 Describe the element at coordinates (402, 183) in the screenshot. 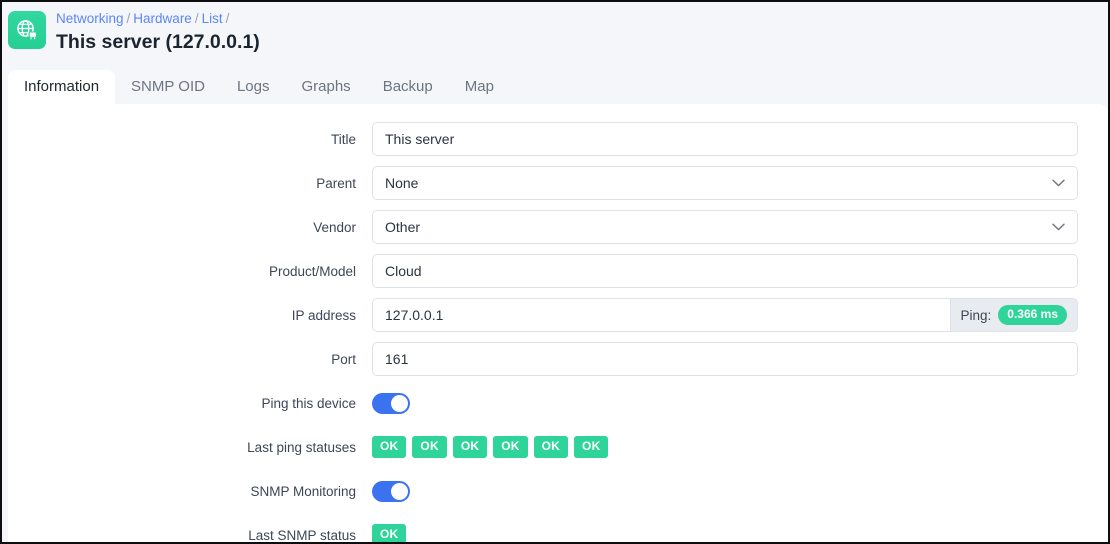

I see `parent-select-value: None` at that location.